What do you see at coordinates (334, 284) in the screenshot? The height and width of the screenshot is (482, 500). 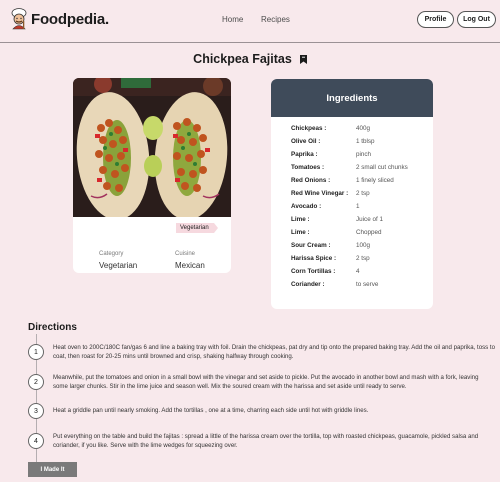 I see `ingredient-row: Coriander : to serve` at bounding box center [334, 284].